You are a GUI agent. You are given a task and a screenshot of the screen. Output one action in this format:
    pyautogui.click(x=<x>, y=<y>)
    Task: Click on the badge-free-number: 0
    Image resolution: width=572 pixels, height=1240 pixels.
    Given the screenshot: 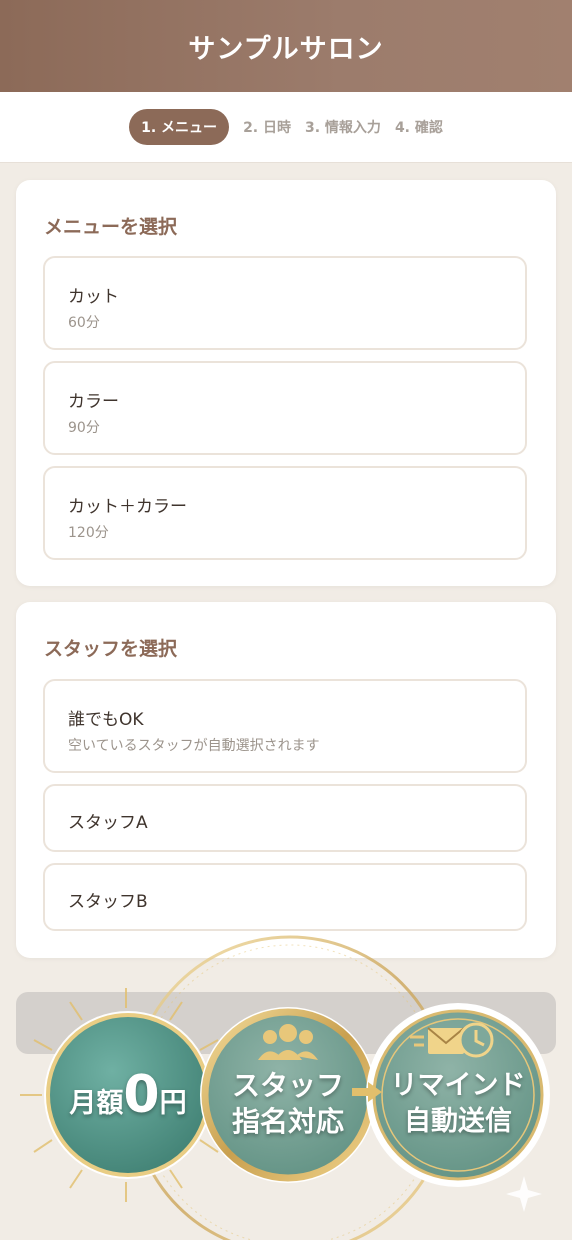 What is the action you would take?
    pyautogui.click(x=141, y=1095)
    